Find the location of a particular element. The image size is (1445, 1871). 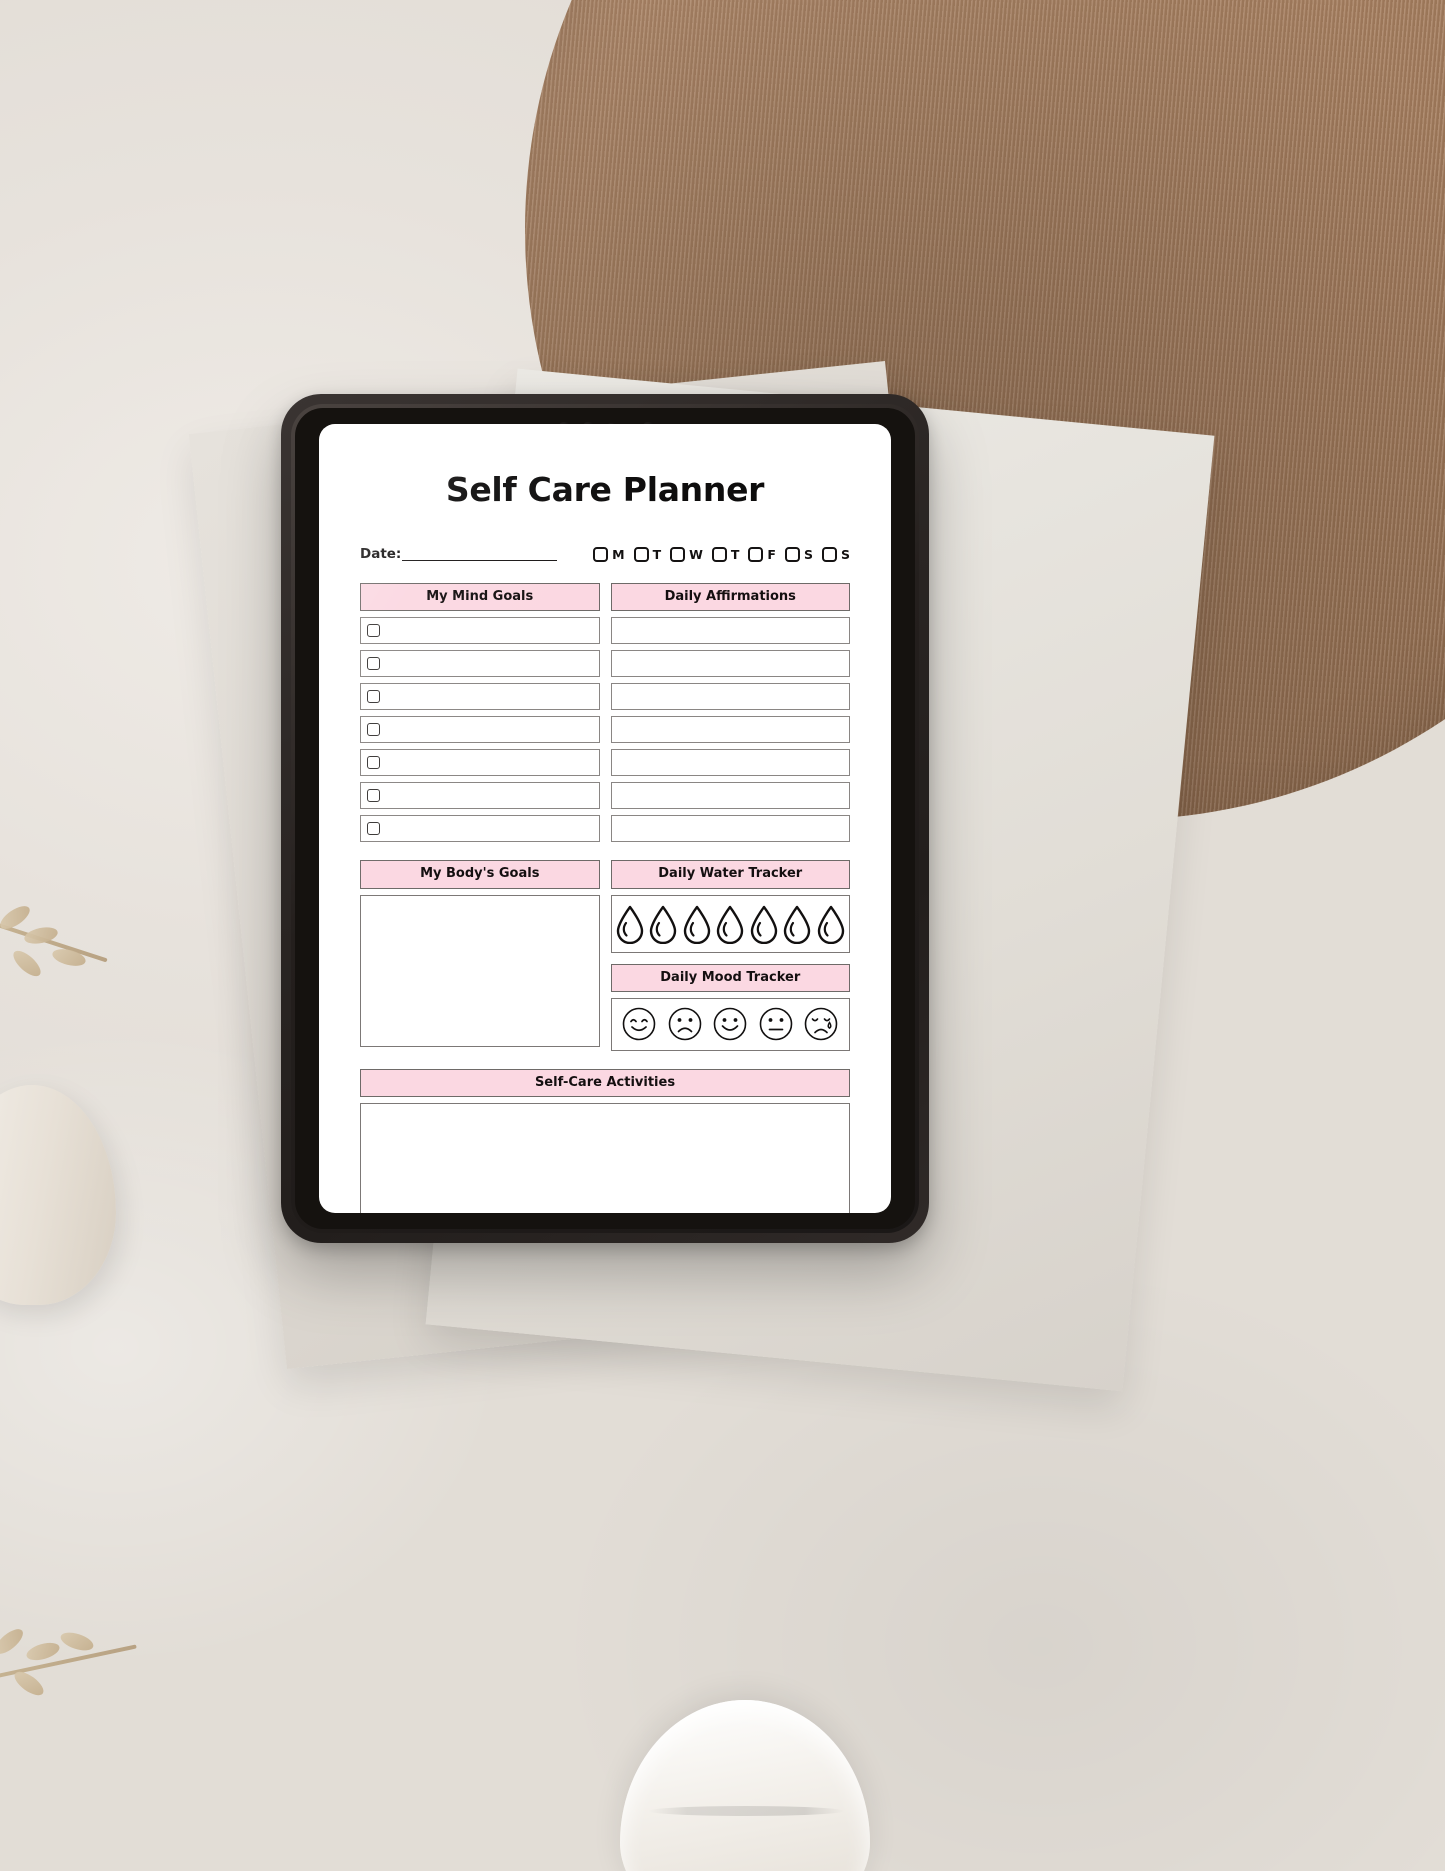

body-goals-section: My Body's Goals is located at coordinates (480, 955).